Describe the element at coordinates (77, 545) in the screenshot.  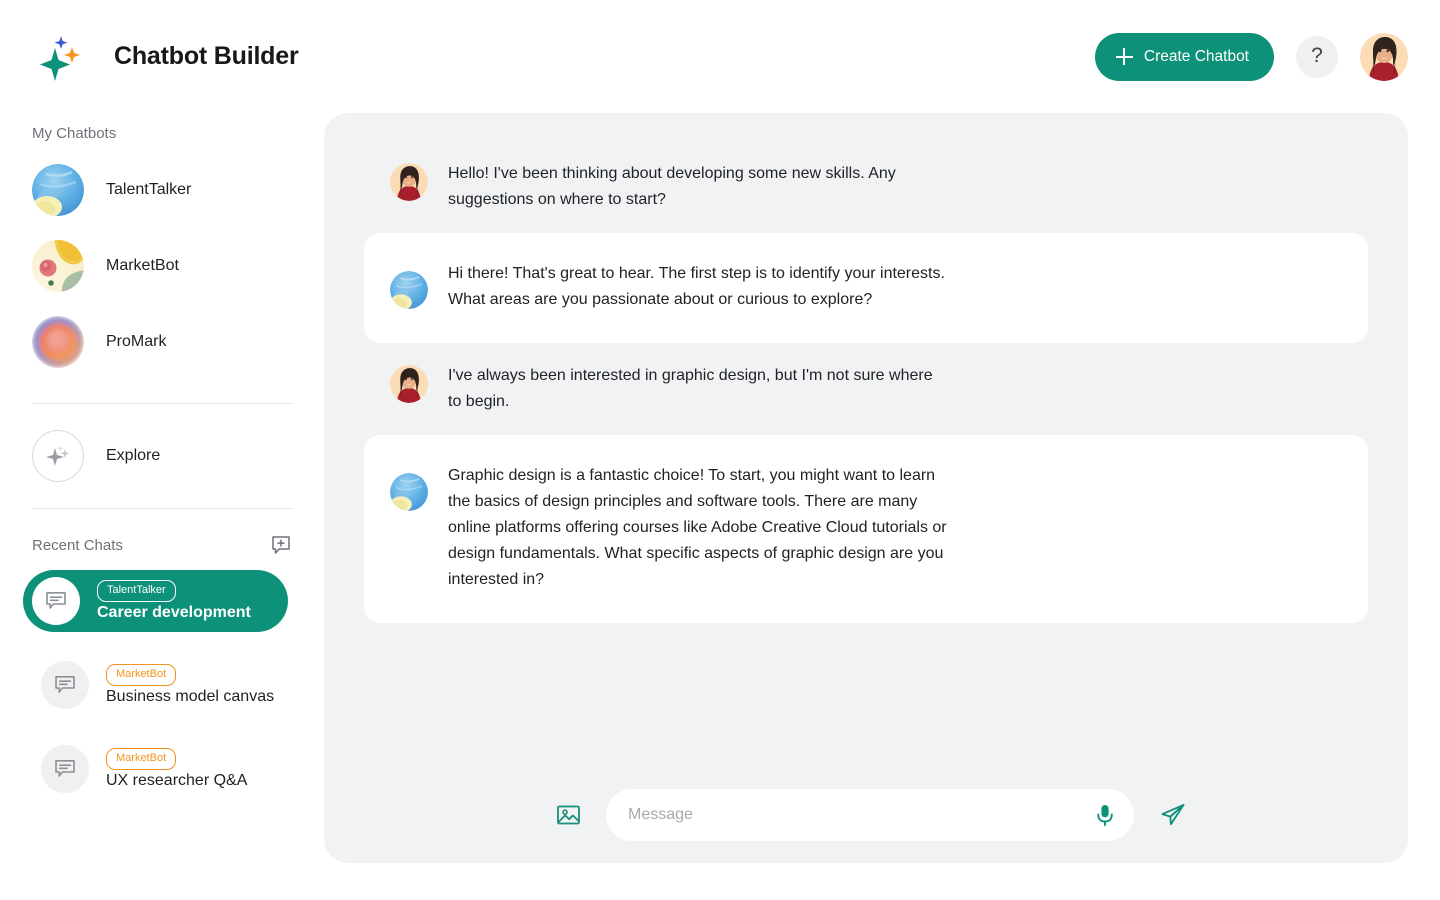
I see `recent-chats-label: Recent Chats` at that location.